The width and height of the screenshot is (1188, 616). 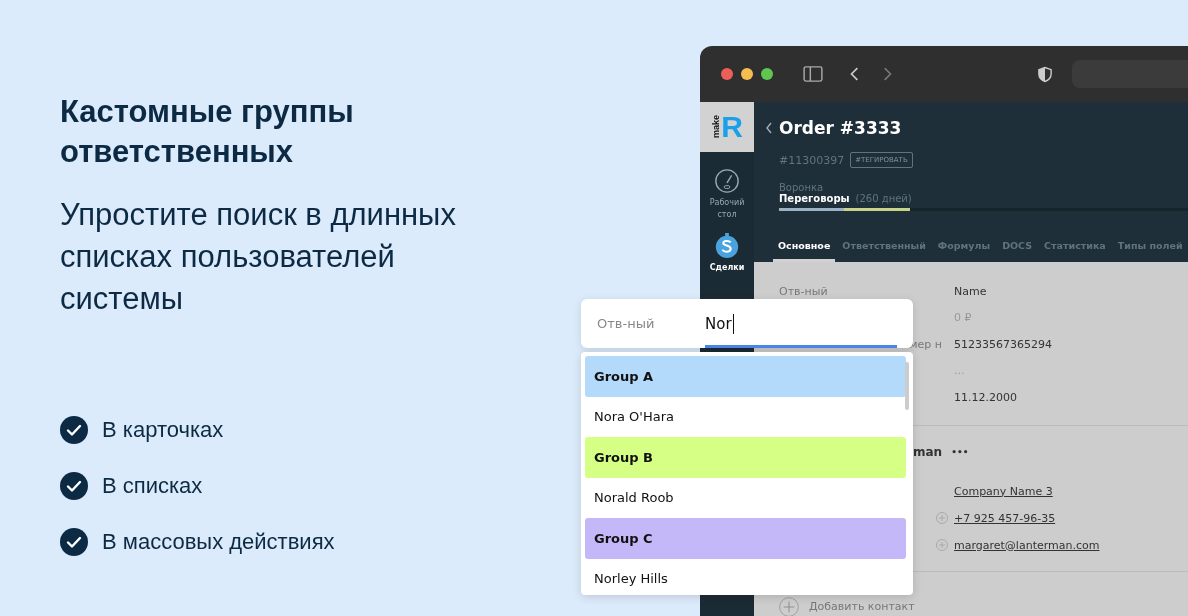 What do you see at coordinates (960, 451) in the screenshot?
I see `more-button: •••` at bounding box center [960, 451].